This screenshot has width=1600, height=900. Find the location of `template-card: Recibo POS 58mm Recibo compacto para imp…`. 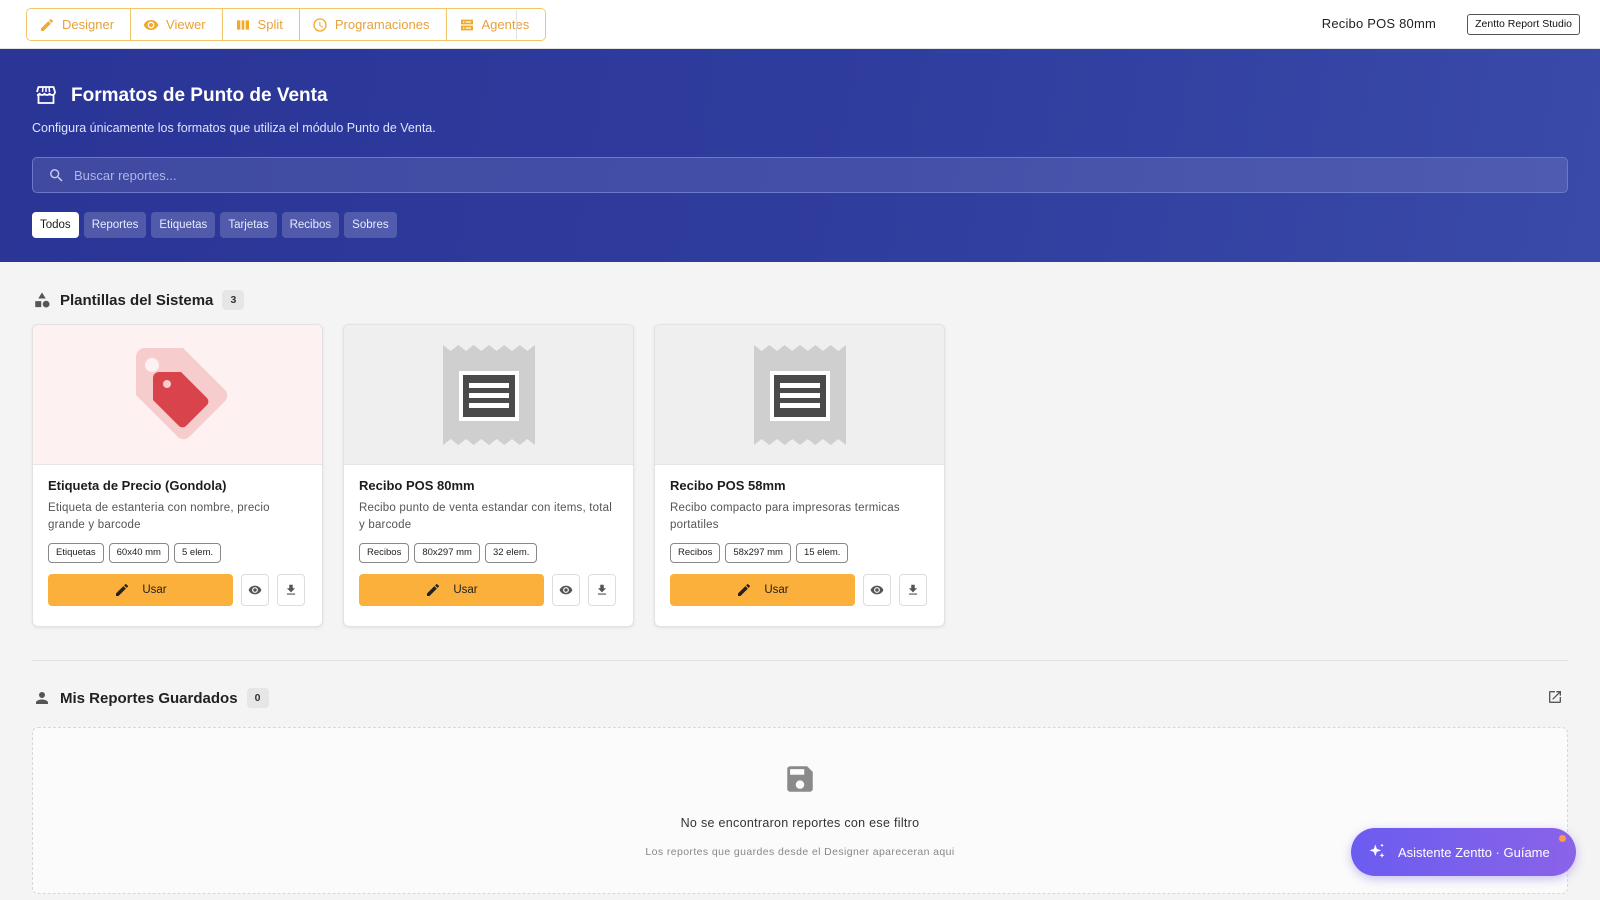

template-card: Recibo POS 58mm Recibo compacto para imp… is located at coordinates (799, 475).